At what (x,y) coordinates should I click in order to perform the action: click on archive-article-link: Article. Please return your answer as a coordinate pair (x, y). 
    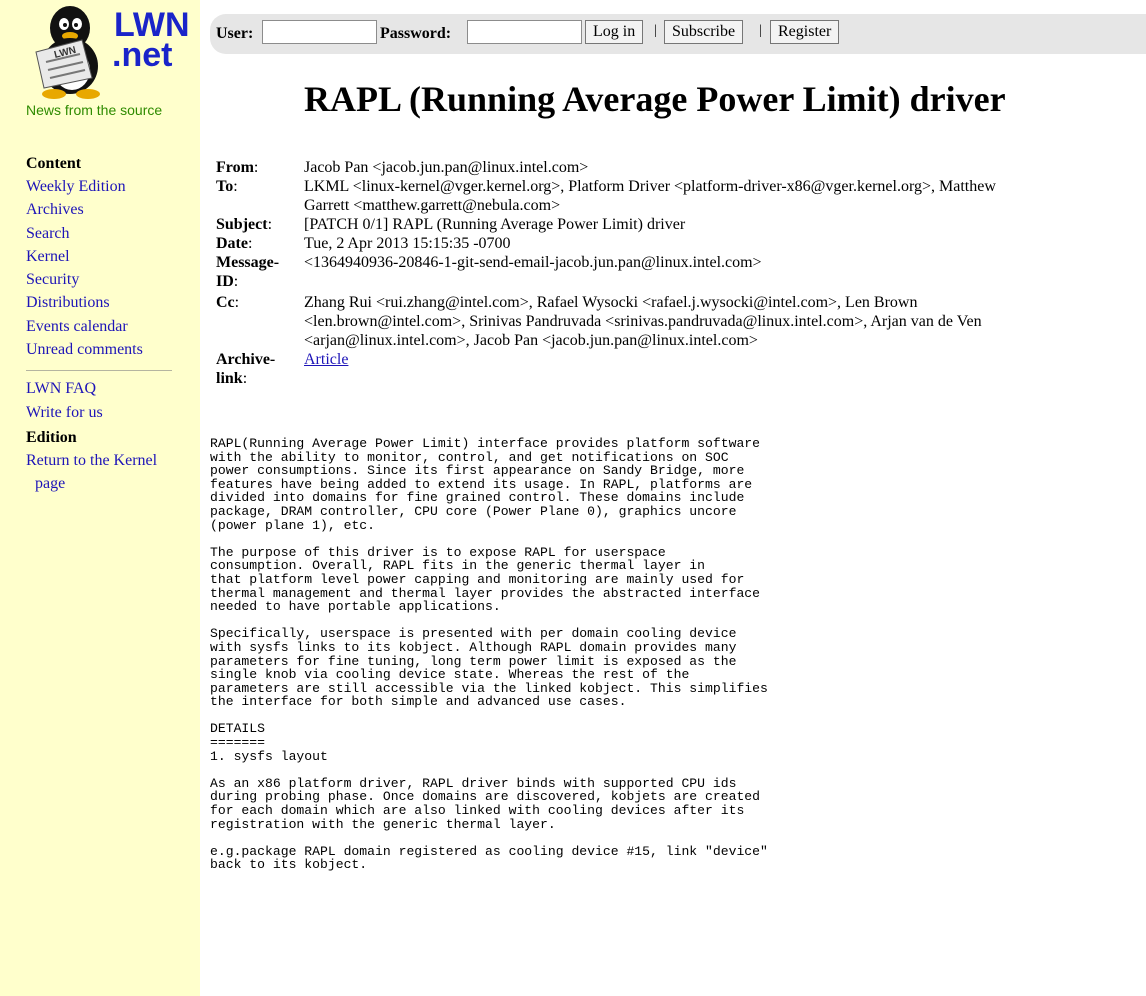
    Looking at the image, I should click on (326, 359).